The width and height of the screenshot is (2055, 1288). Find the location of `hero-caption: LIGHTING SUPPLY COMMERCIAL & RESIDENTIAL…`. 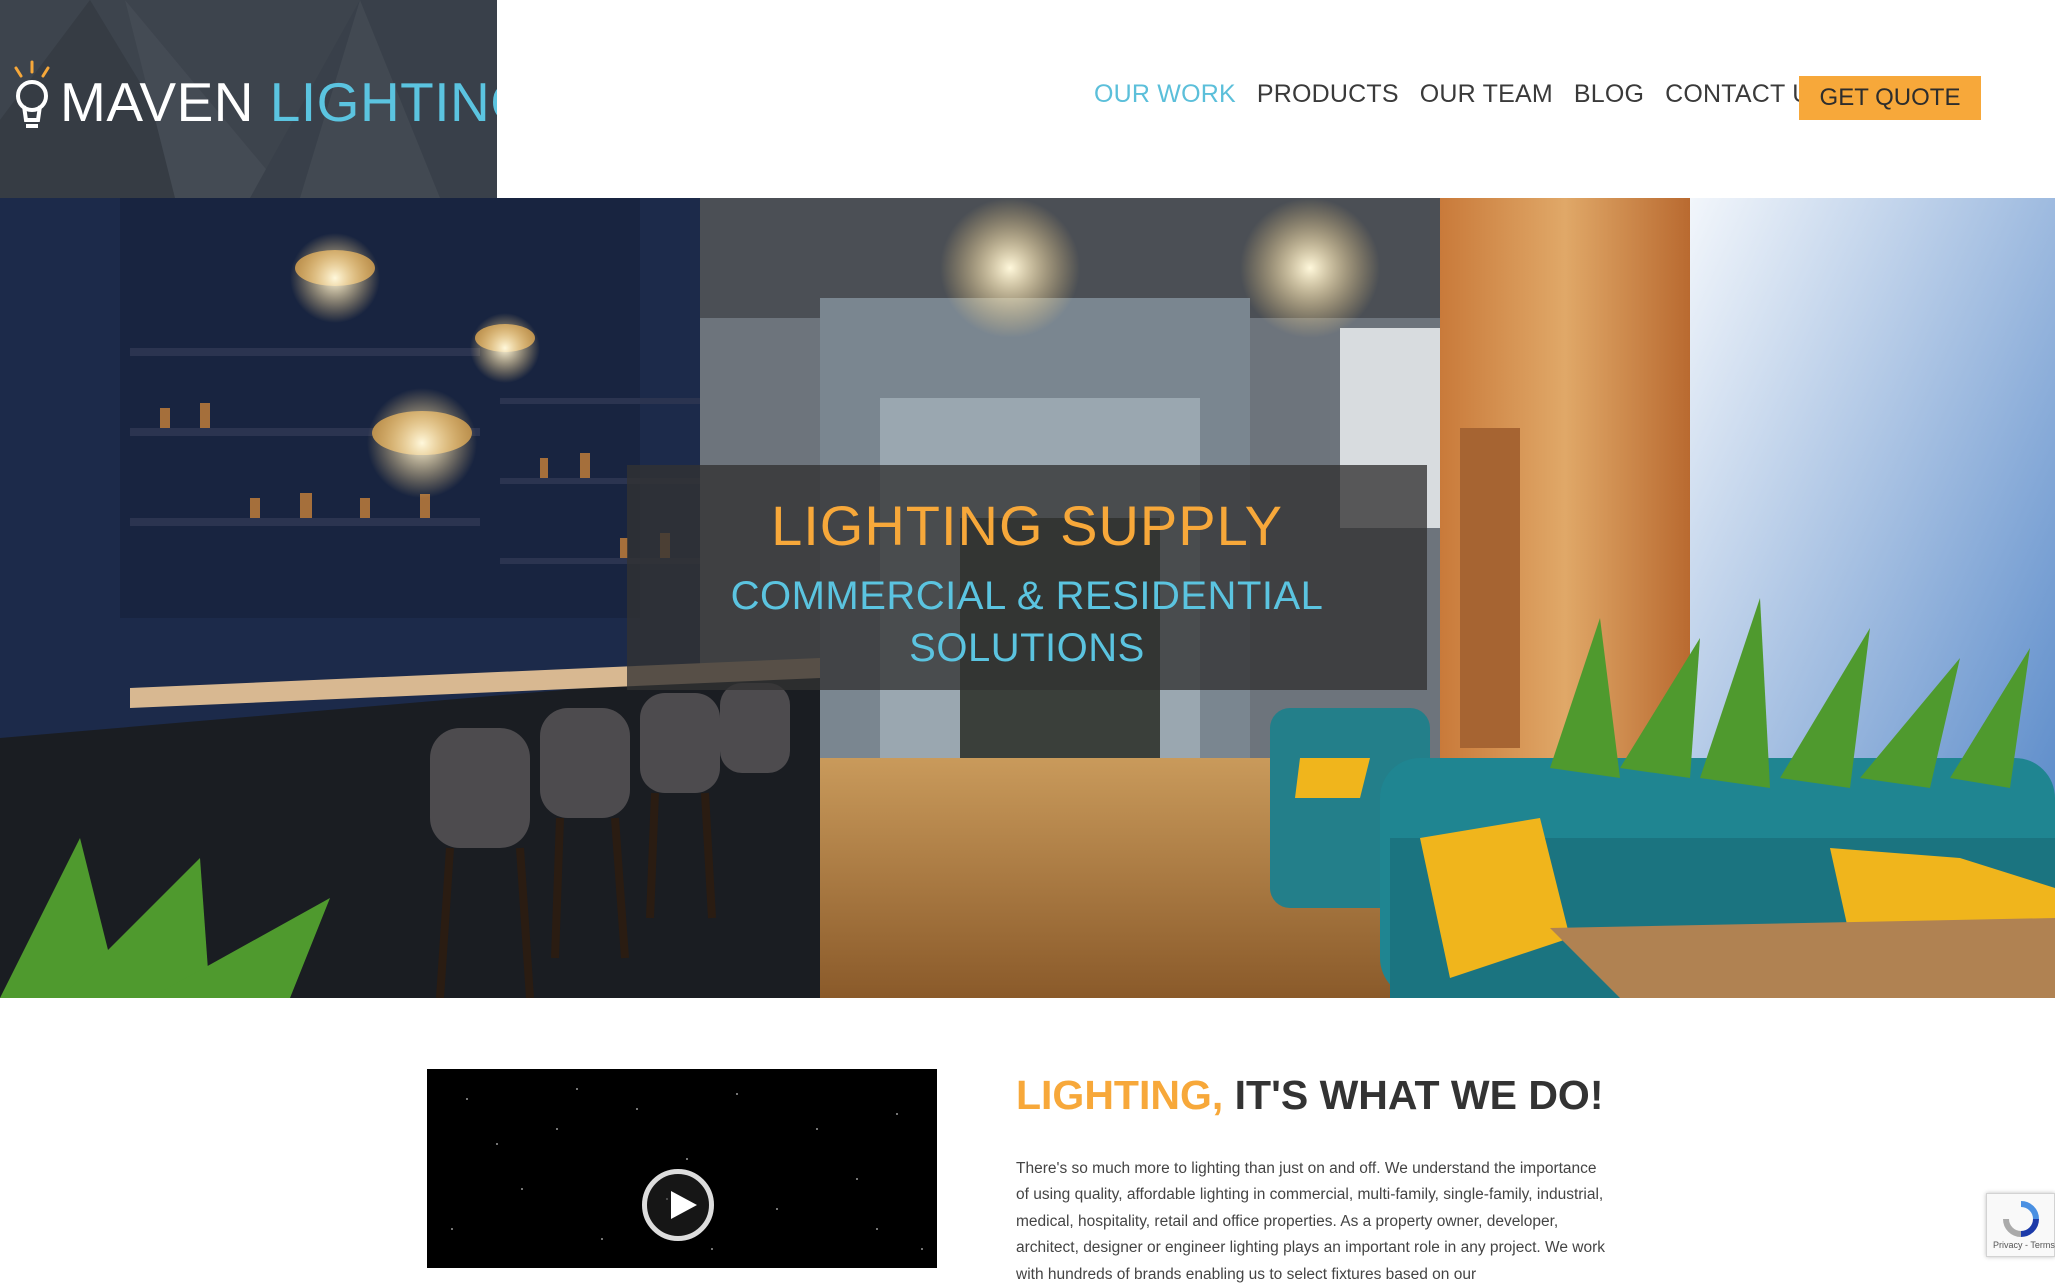

hero-caption: LIGHTING SUPPLY COMMERCIAL & RESIDENTIAL… is located at coordinates (1027, 577).